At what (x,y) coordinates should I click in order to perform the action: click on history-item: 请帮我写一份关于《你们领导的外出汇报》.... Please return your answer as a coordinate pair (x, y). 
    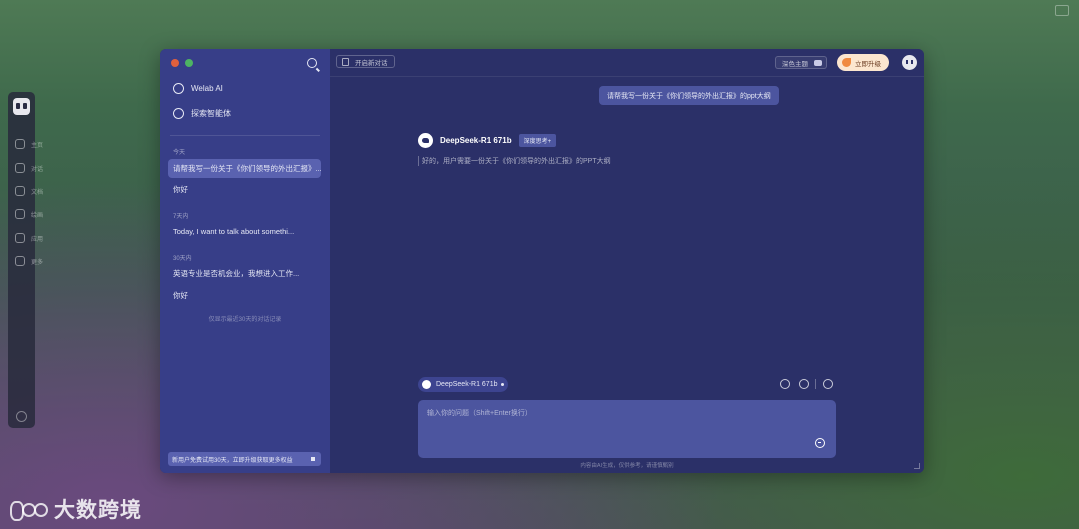
    Looking at the image, I should click on (244, 168).